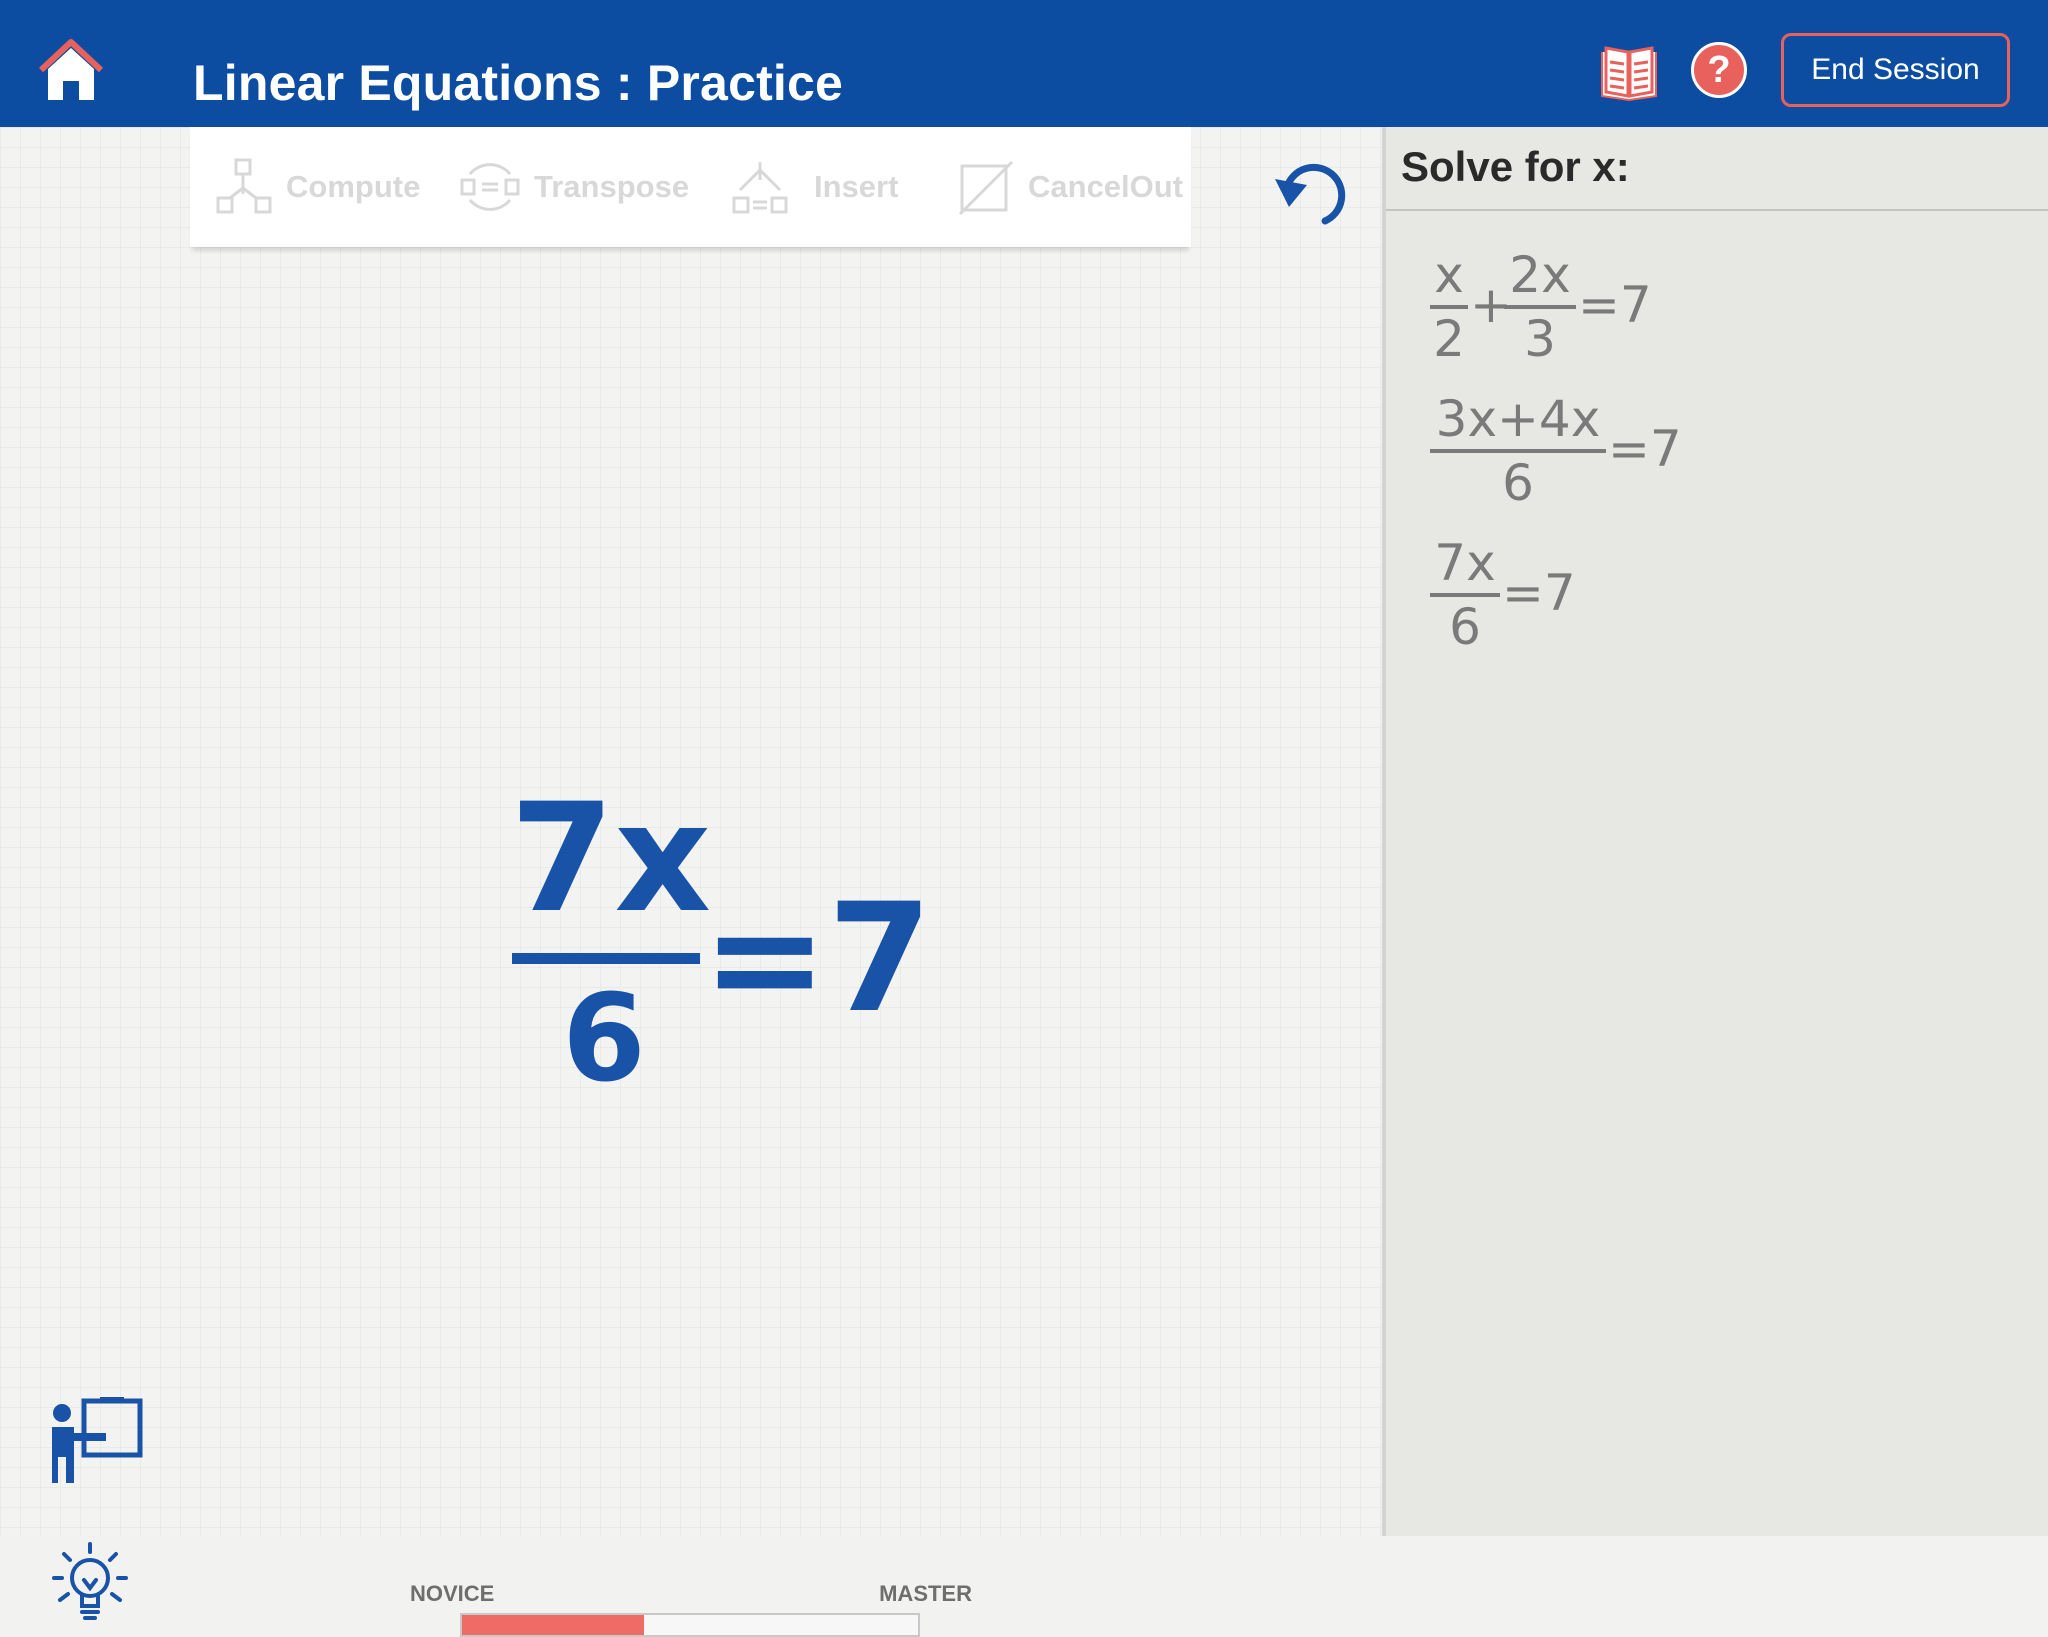  What do you see at coordinates (1449, 275) in the screenshot?
I see `fraction-numerator: x` at bounding box center [1449, 275].